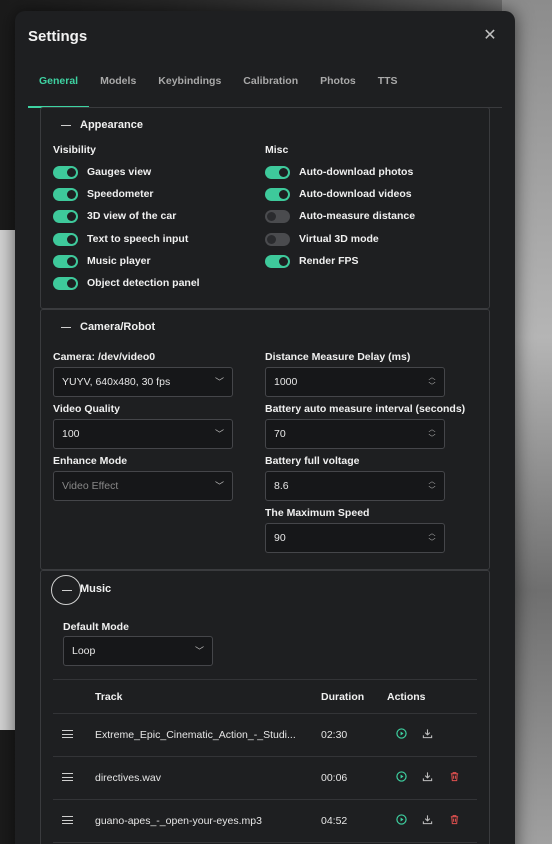  Describe the element at coordinates (388, 89) in the screenshot. I see `tab-tts: TTS` at that location.